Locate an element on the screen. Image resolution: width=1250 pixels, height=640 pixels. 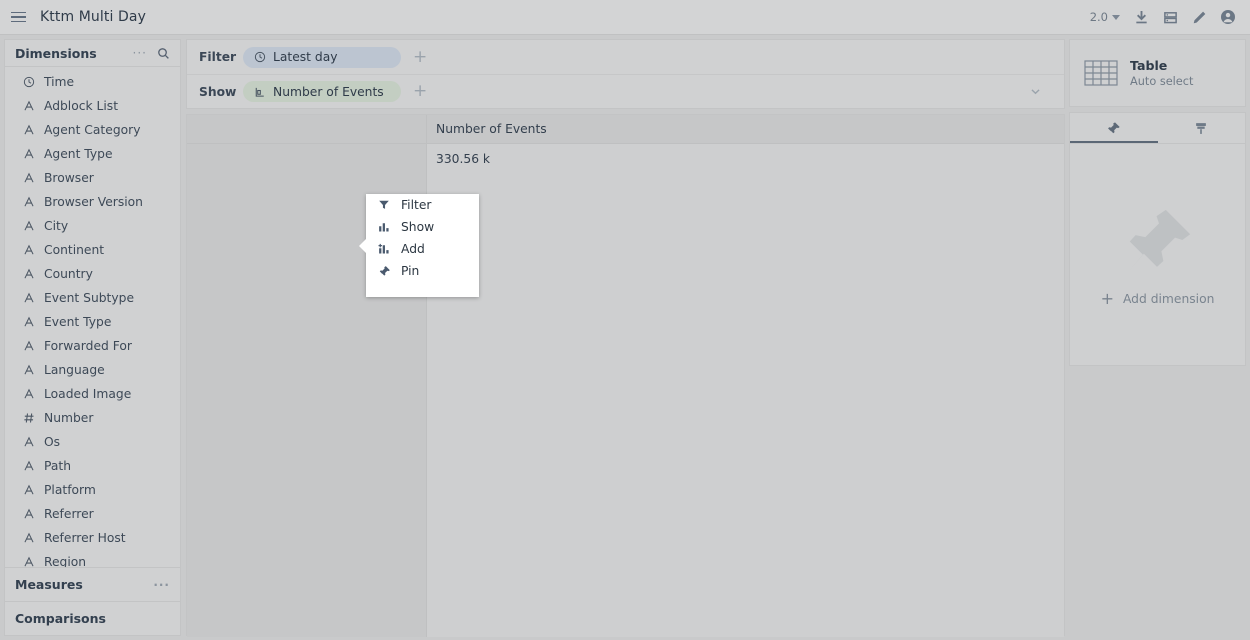
dimensions-header: Dimensions ··· is located at coordinates (92, 53).